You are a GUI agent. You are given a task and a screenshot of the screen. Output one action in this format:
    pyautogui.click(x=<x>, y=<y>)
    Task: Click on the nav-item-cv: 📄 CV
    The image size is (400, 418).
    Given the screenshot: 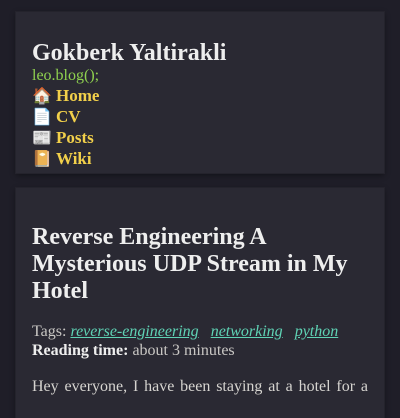 What is the action you would take?
    pyautogui.click(x=65, y=116)
    